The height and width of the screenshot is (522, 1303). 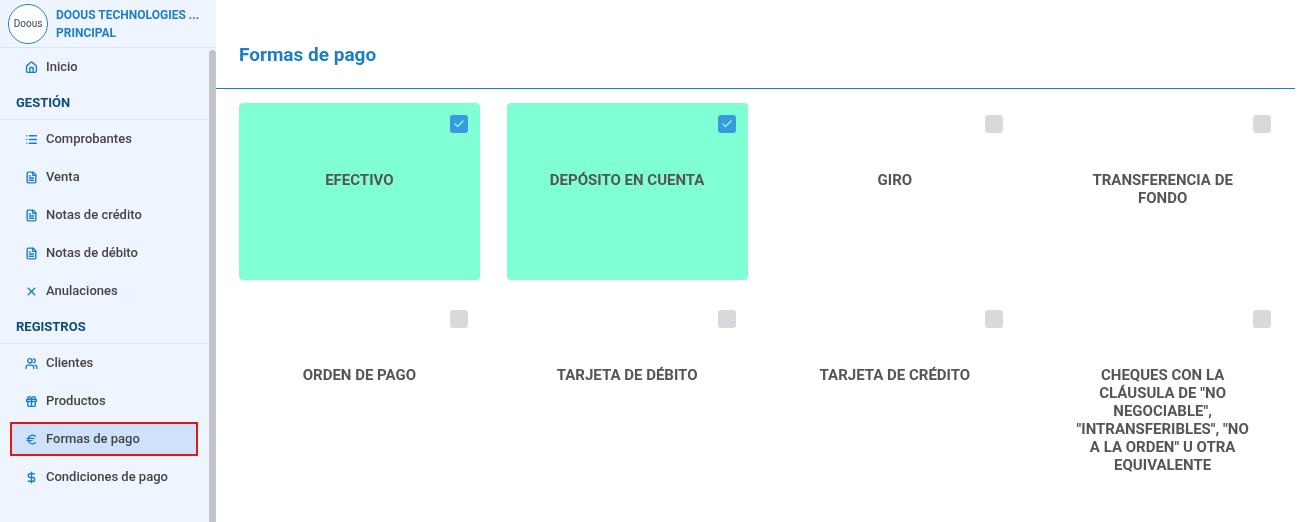 I want to click on payment-method-label: GIRO, so click(x=895, y=181).